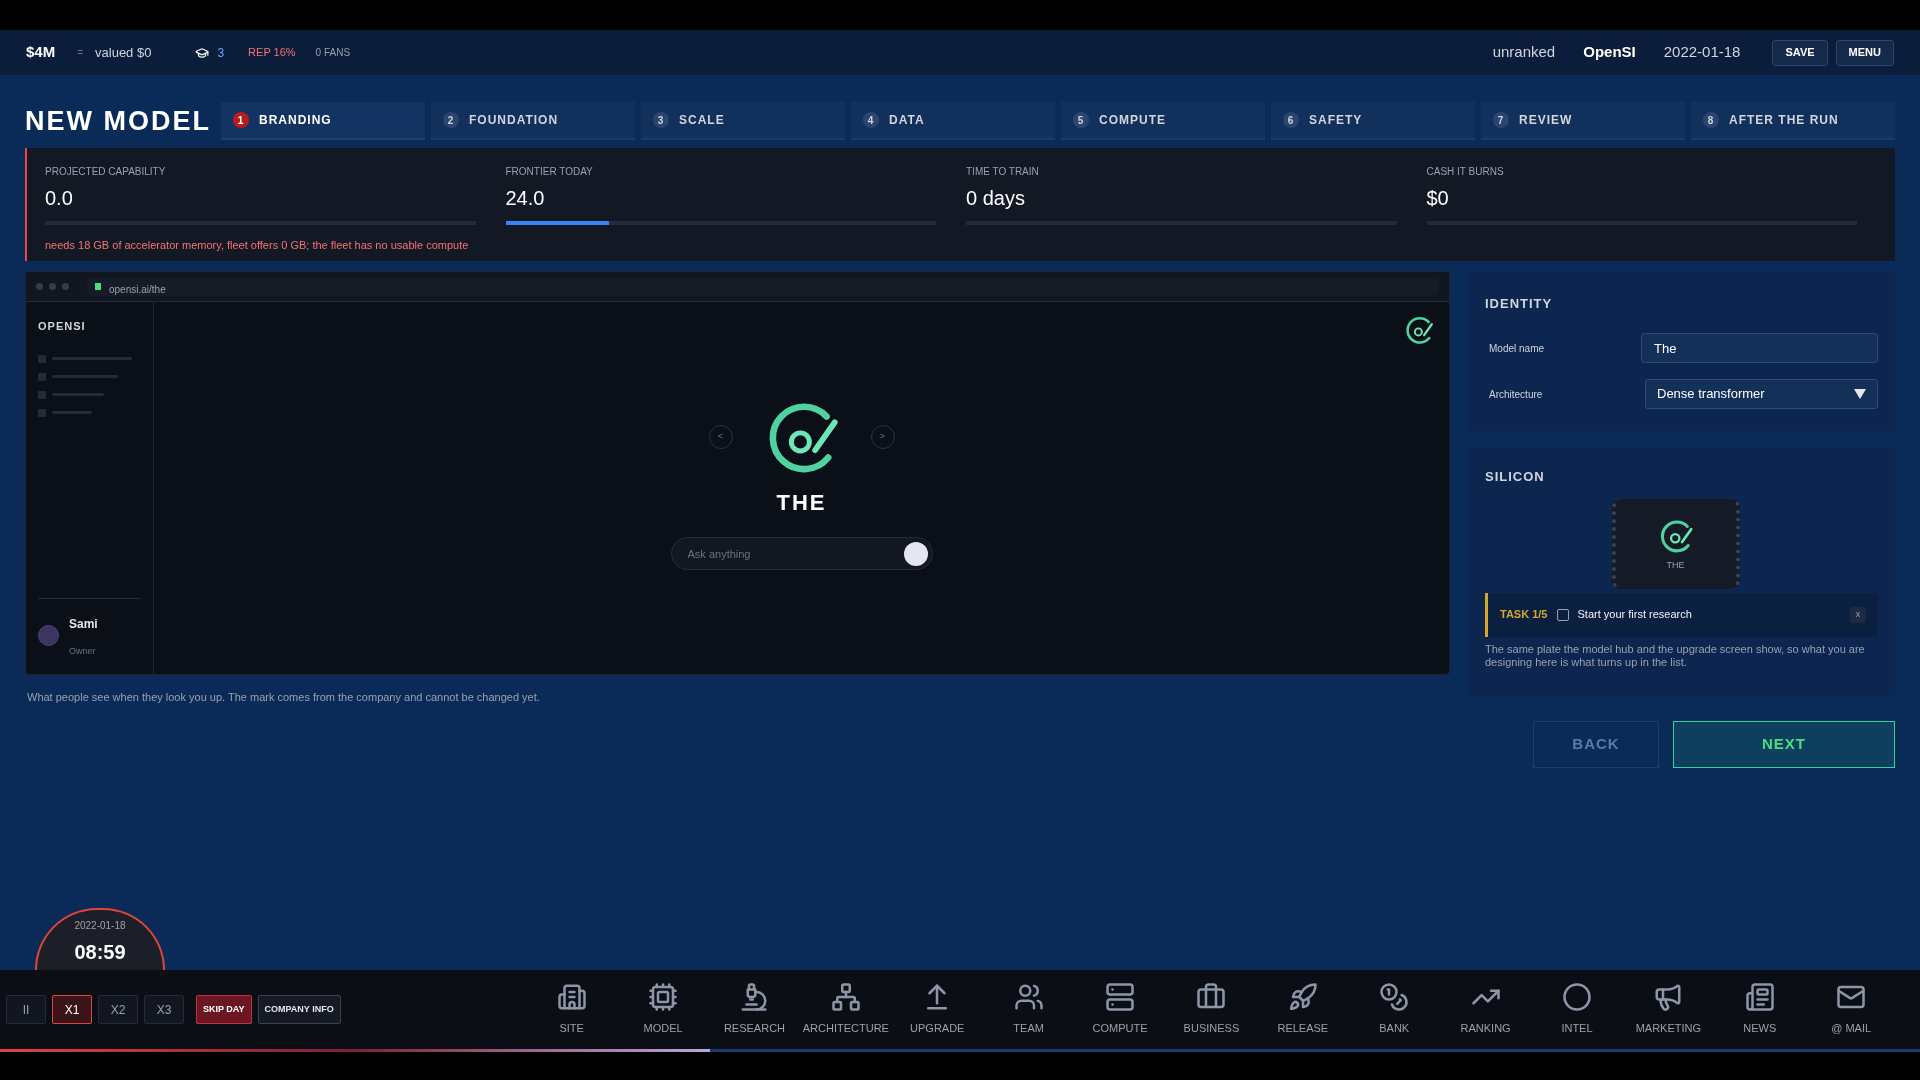 This screenshot has height=1080, width=1920. I want to click on site-brand: OPENSI, so click(62, 326).